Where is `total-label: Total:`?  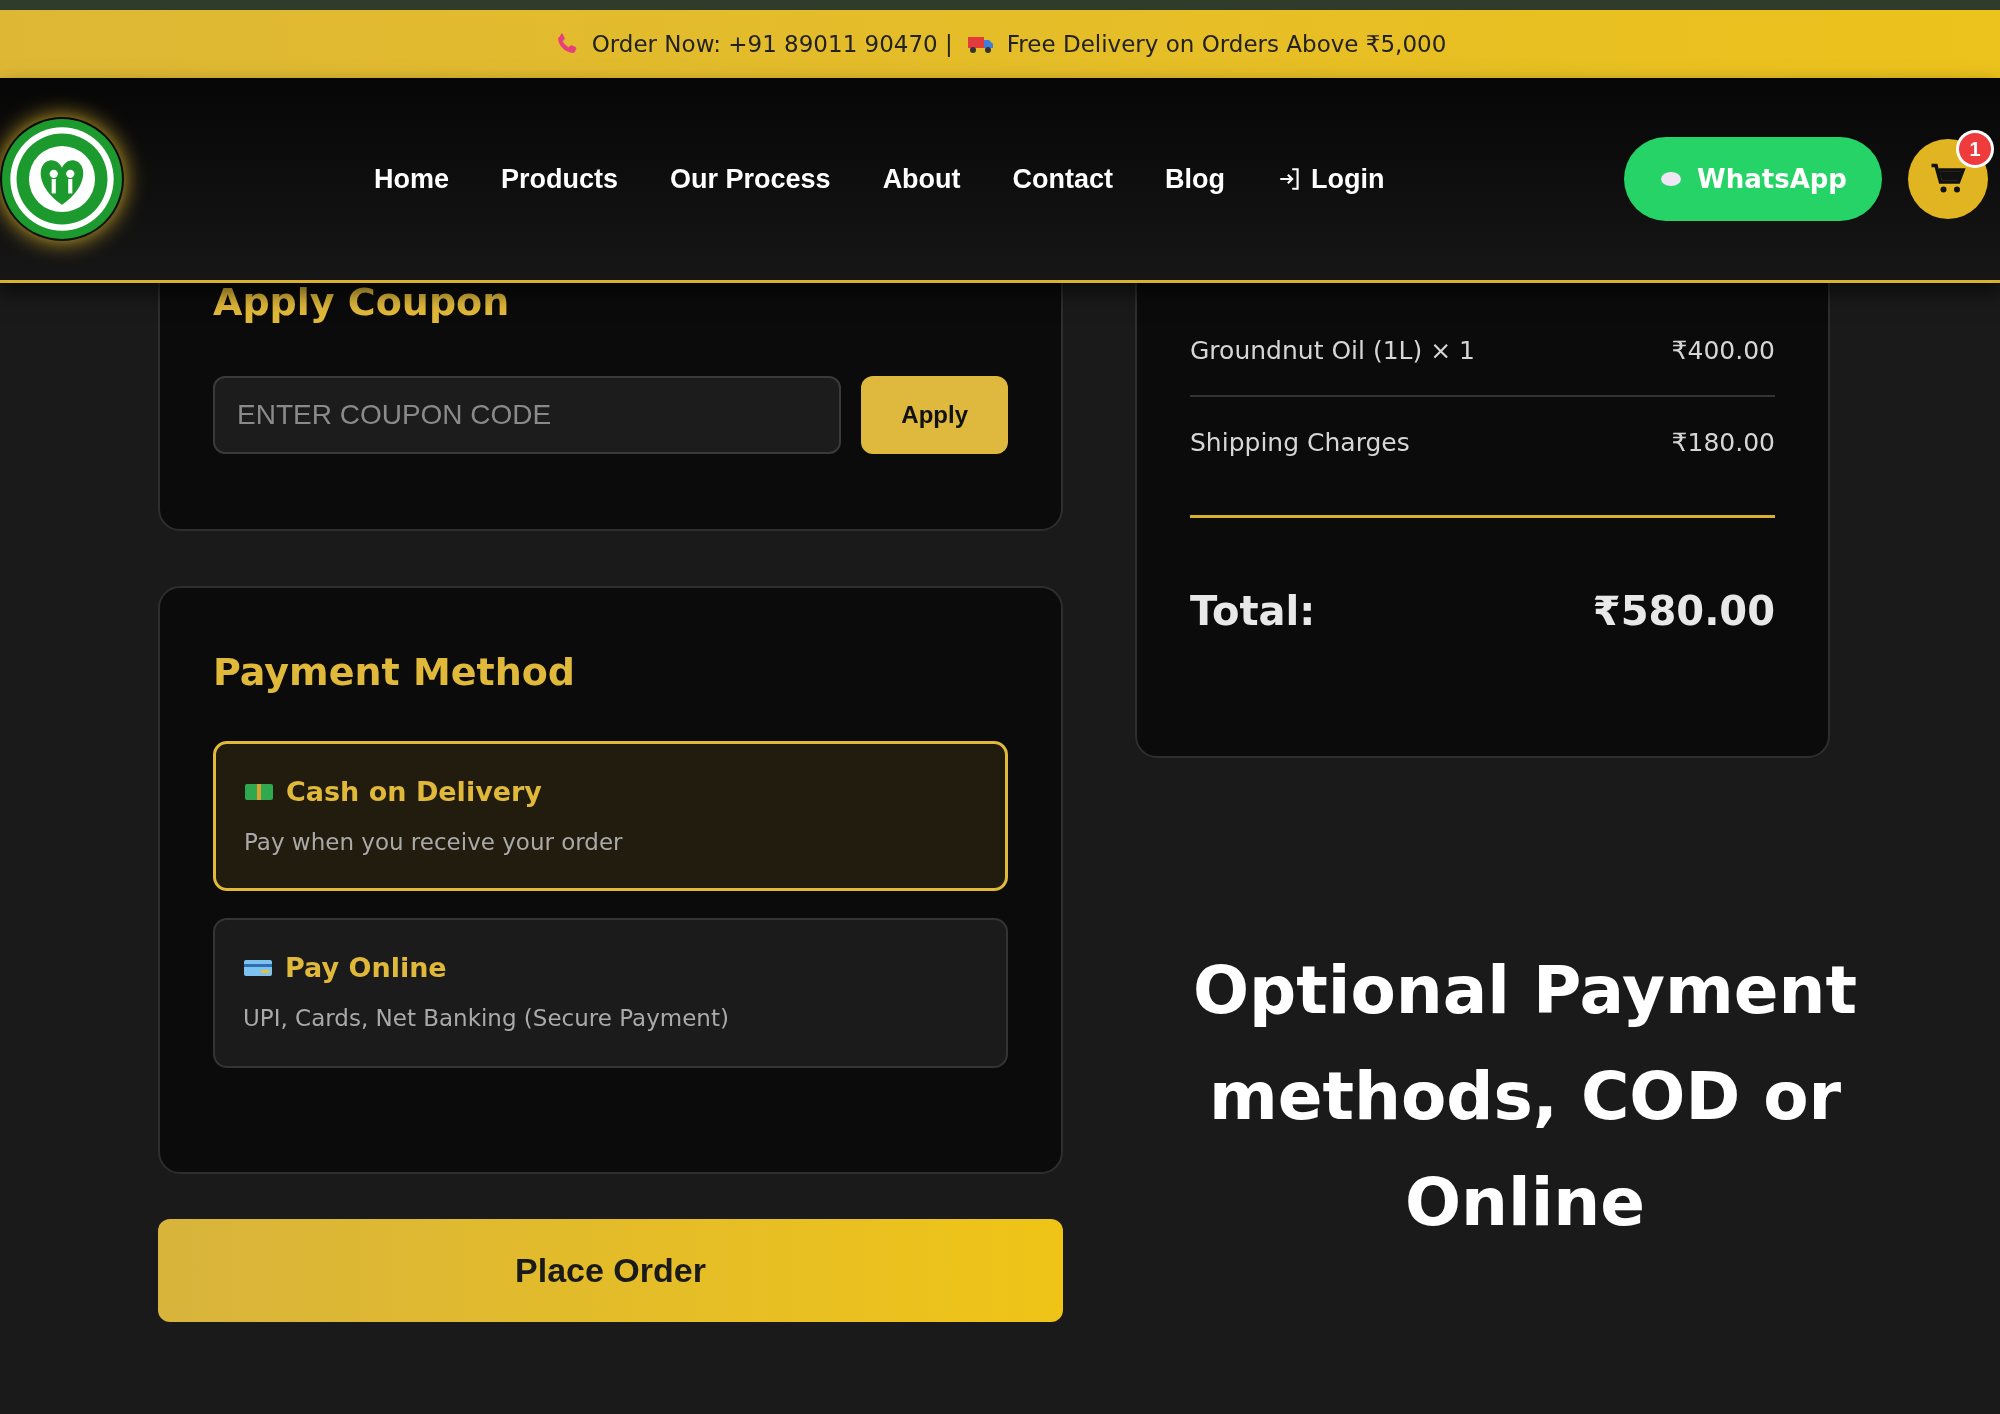 total-label: Total: is located at coordinates (1253, 611).